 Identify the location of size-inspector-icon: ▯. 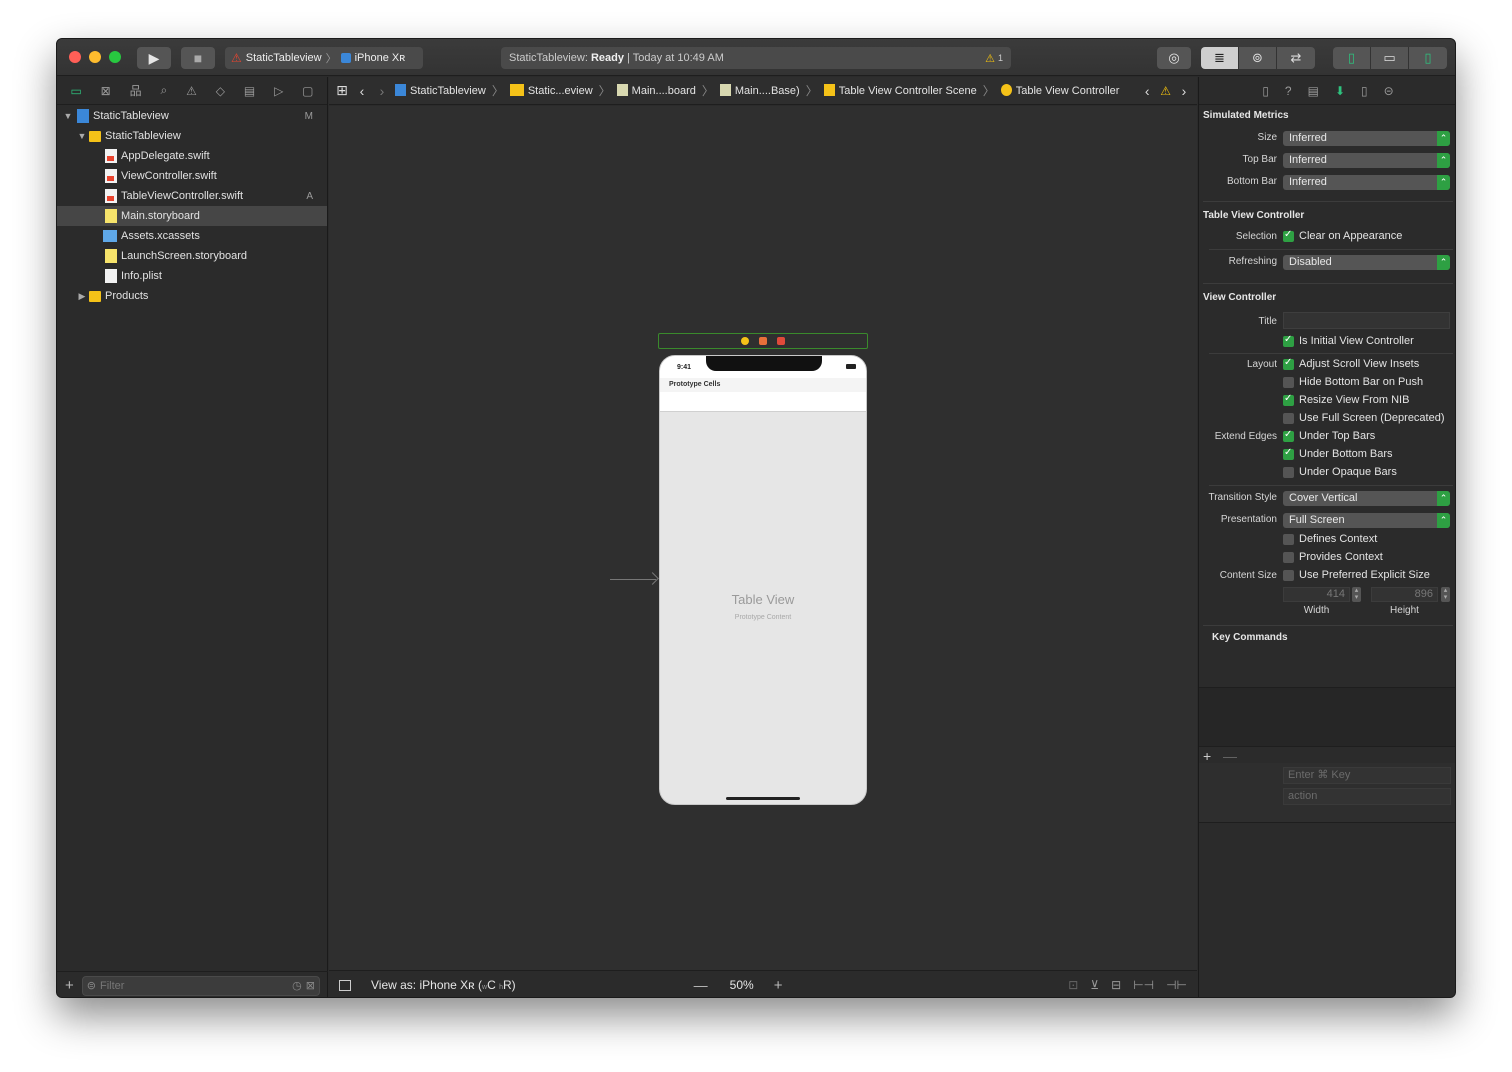
(1364, 91).